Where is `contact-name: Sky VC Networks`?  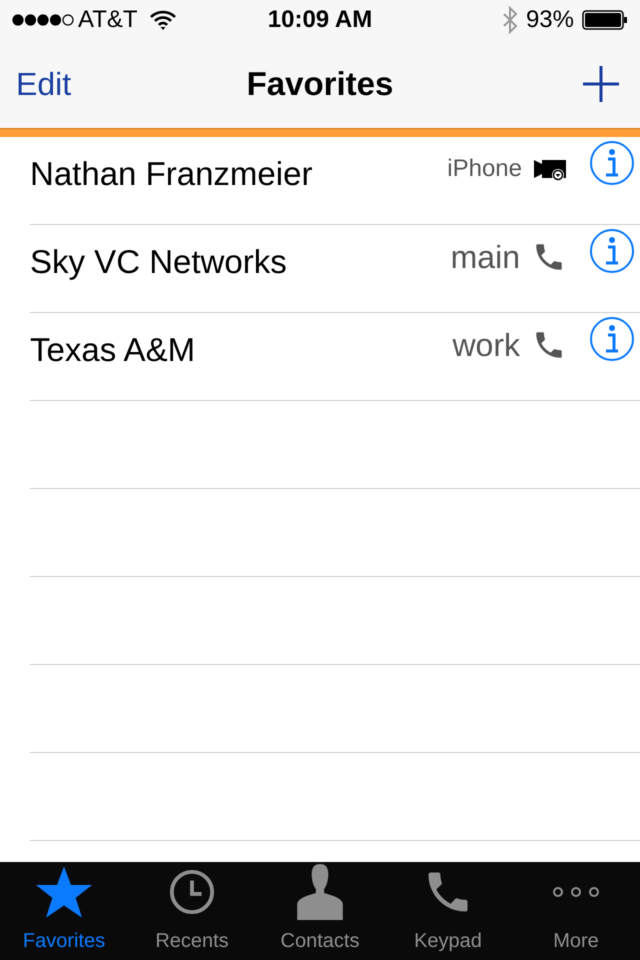
contact-name: Sky VC Networks is located at coordinates (159, 262).